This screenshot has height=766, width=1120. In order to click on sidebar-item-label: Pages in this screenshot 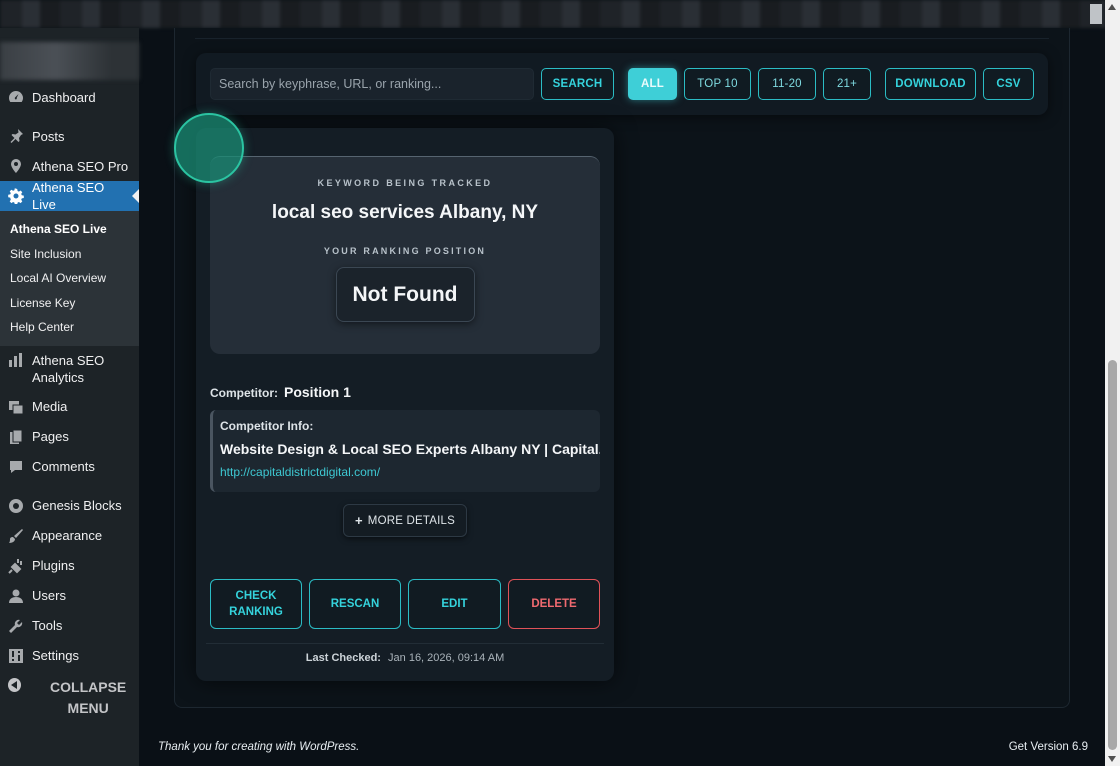, I will do `click(50, 436)`.